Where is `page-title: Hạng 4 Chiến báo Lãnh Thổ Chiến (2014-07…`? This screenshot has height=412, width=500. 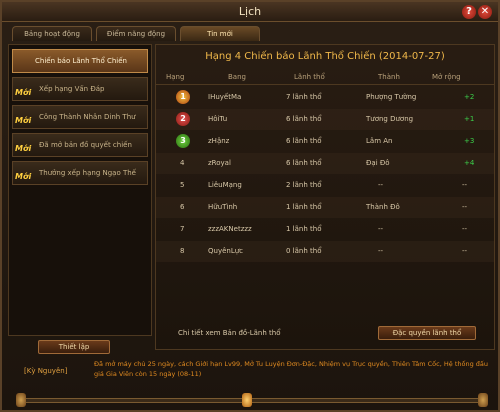 page-title: Hạng 4 Chiến báo Lãnh Thổ Chiến (2014-07… is located at coordinates (325, 56).